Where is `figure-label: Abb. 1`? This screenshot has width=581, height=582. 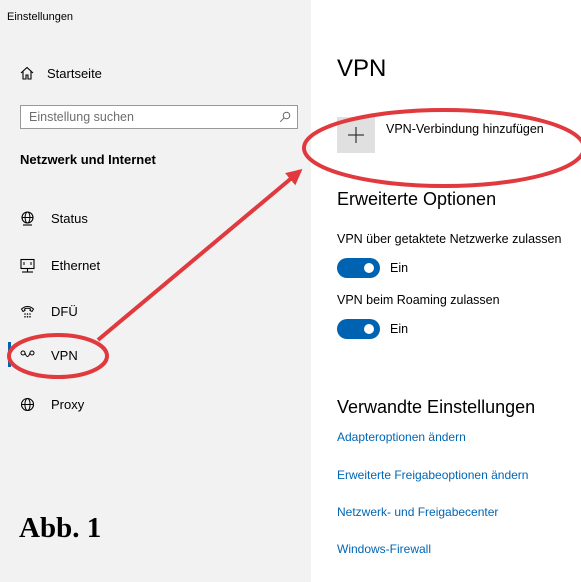 figure-label: Abb. 1 is located at coordinates (60, 528).